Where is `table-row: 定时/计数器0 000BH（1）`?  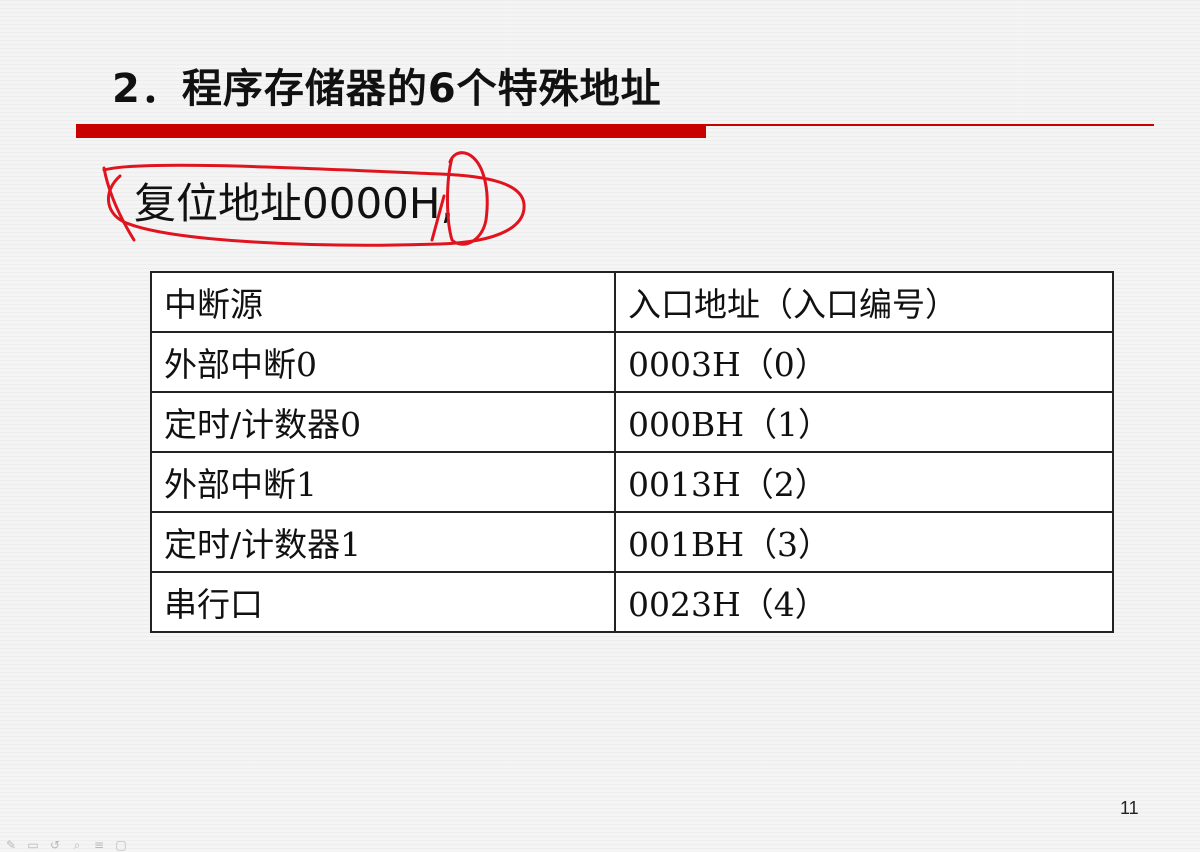 table-row: 定时/计数器0 000BH（1） is located at coordinates (632, 422).